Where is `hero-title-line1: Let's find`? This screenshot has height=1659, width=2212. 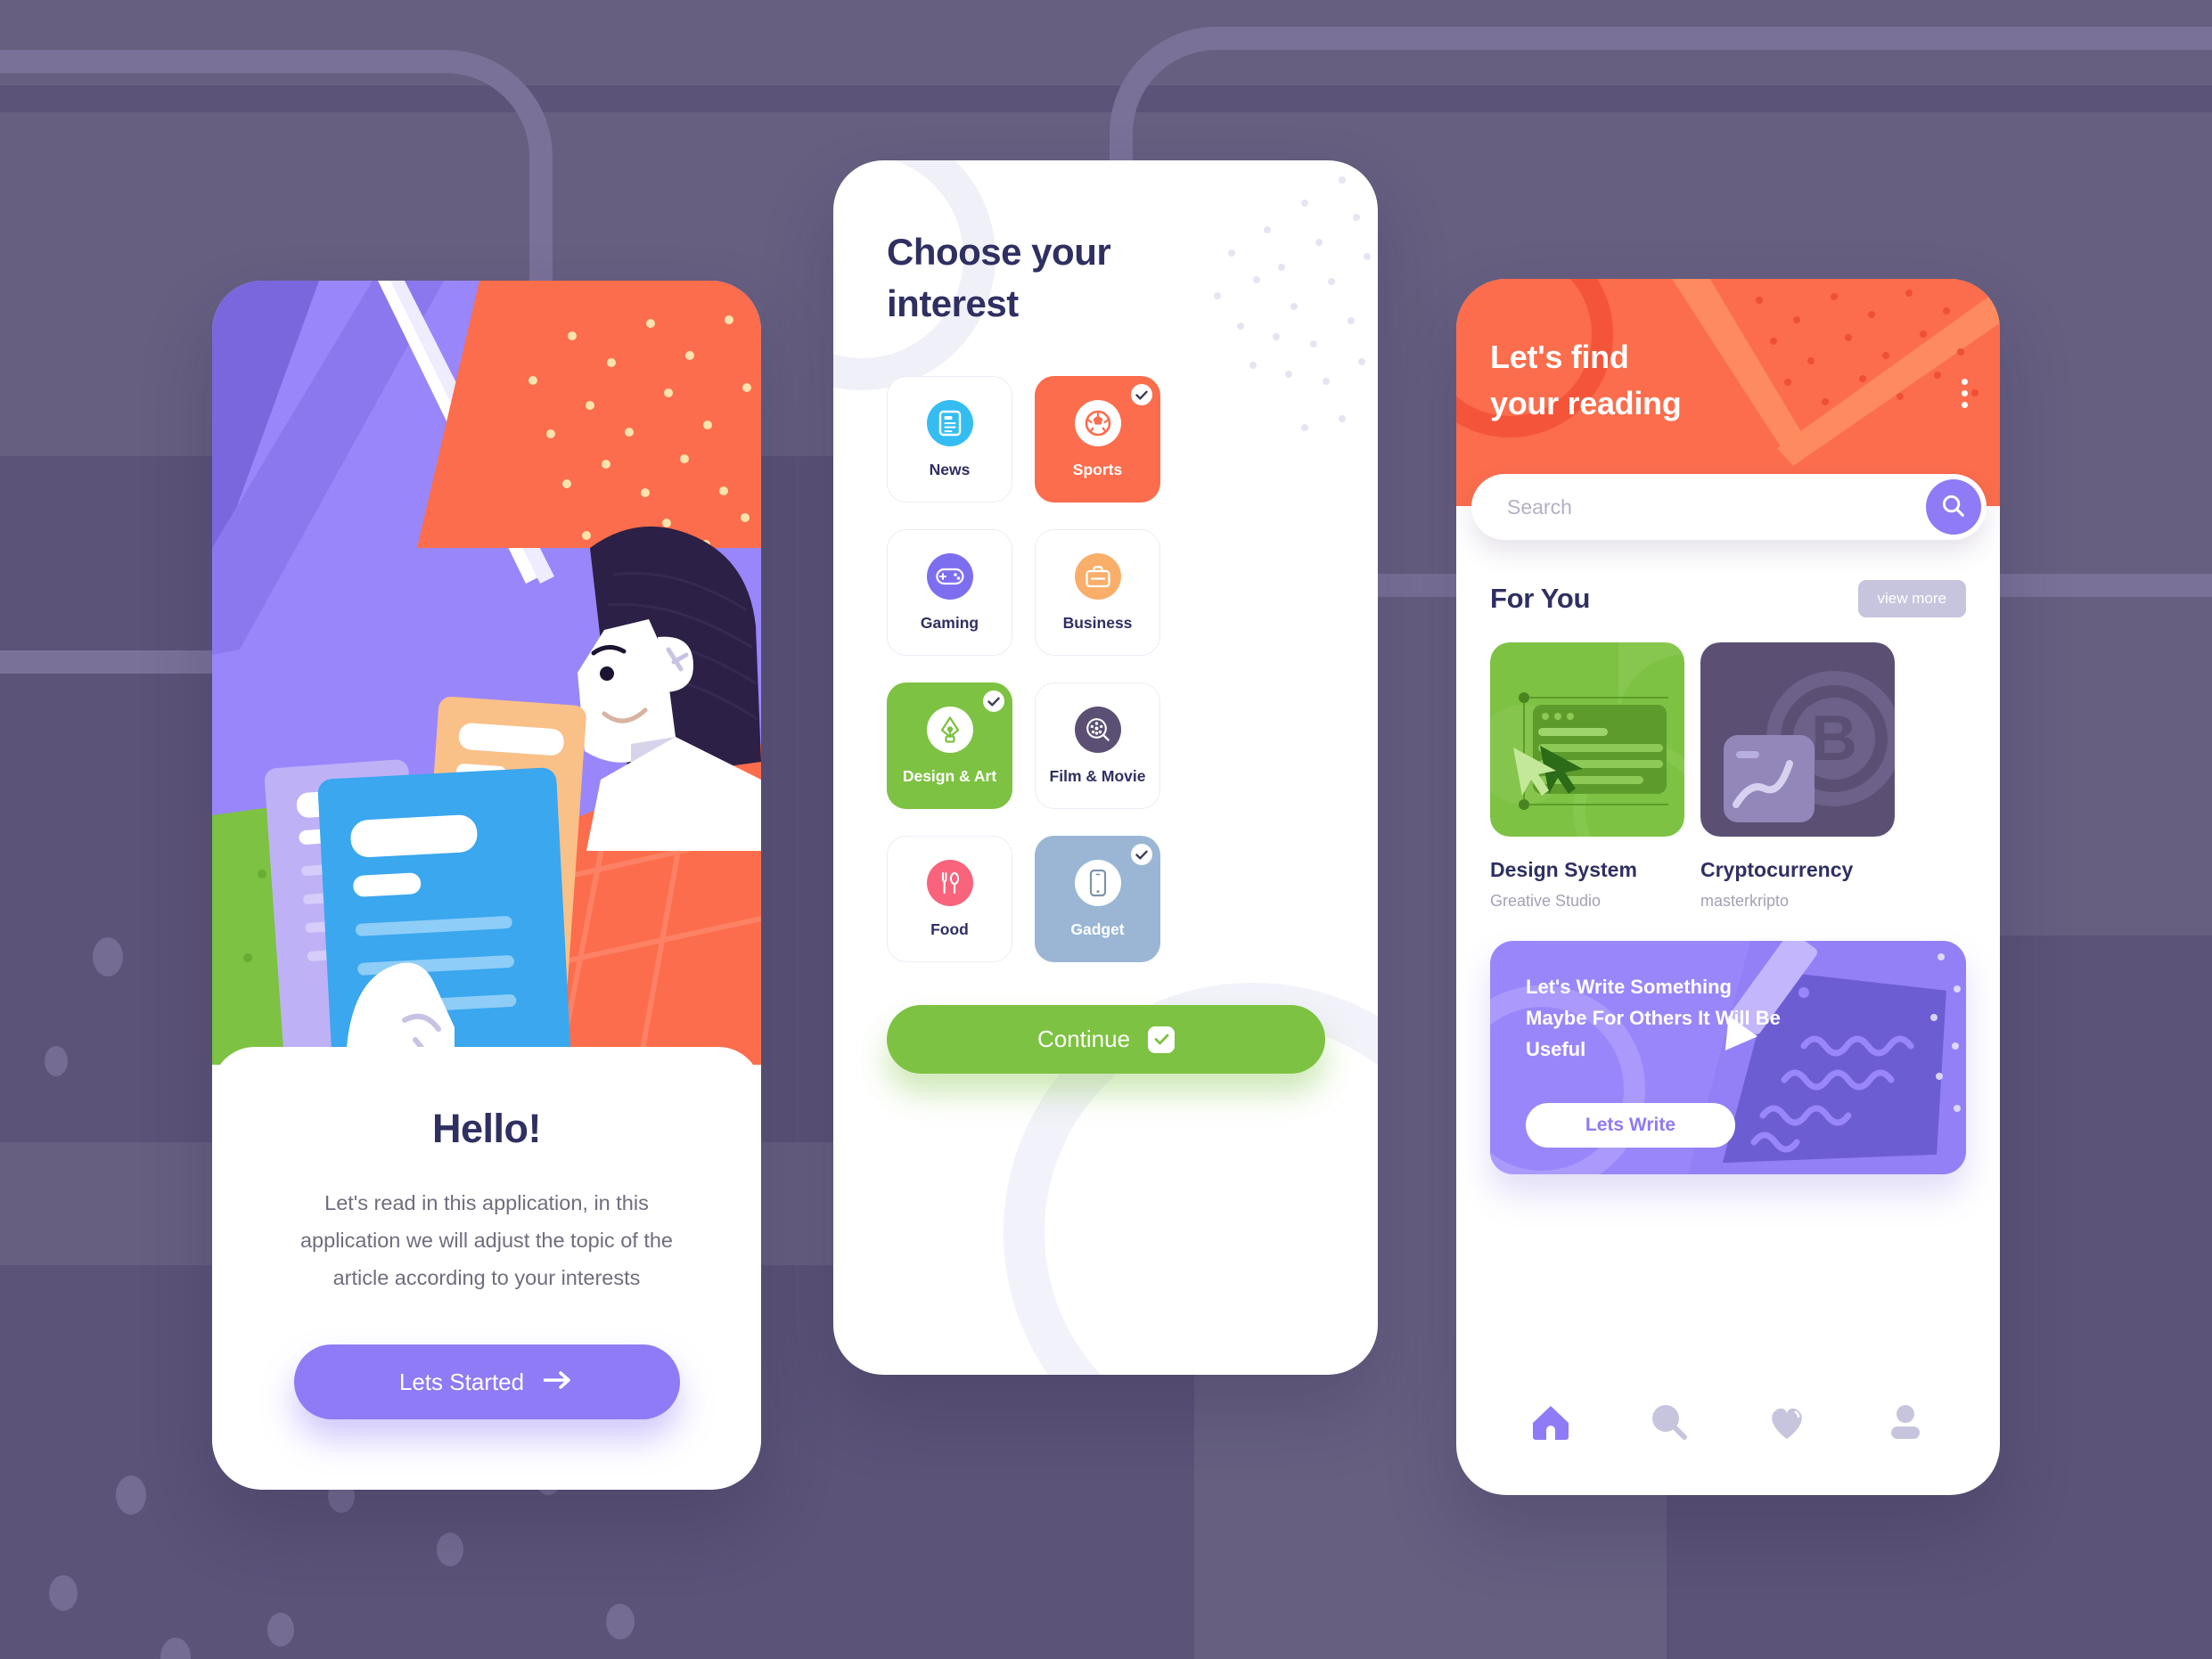
hero-title-line1: Let's find is located at coordinates (1559, 357).